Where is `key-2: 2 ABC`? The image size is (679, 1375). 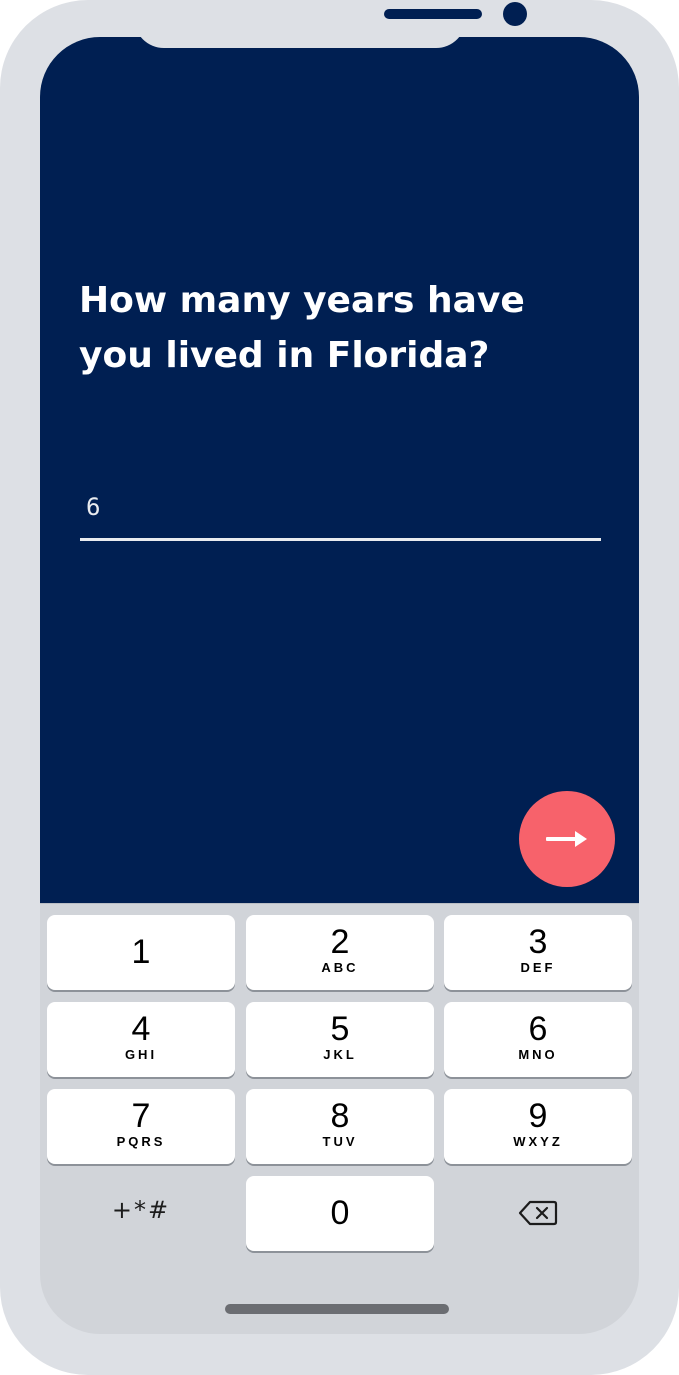 key-2: 2 ABC is located at coordinates (340, 952).